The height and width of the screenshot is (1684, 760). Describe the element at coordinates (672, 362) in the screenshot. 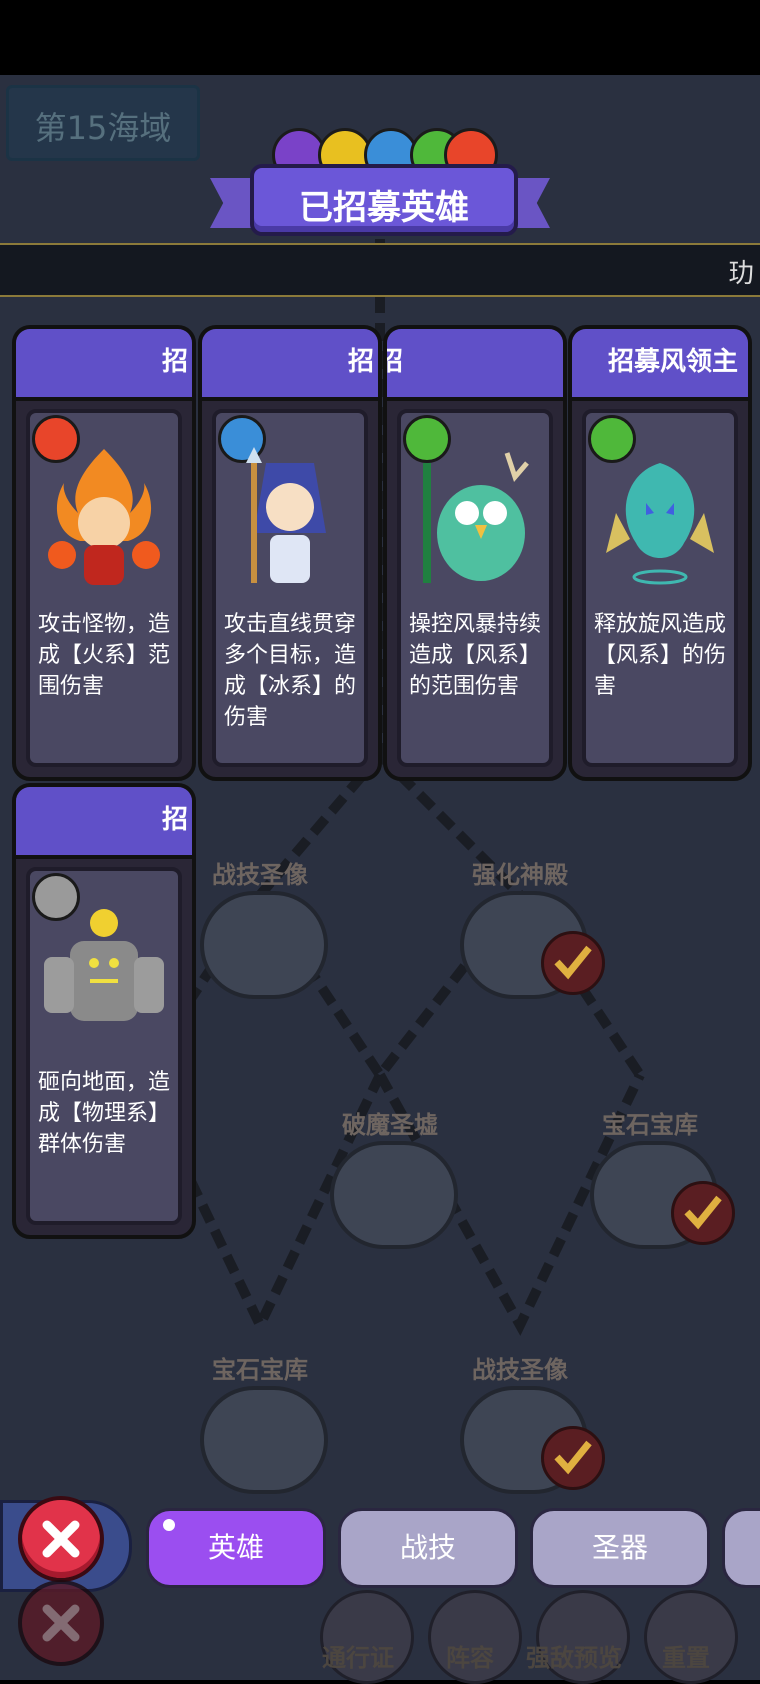

I see `card-header-text: 招募风领主` at that location.